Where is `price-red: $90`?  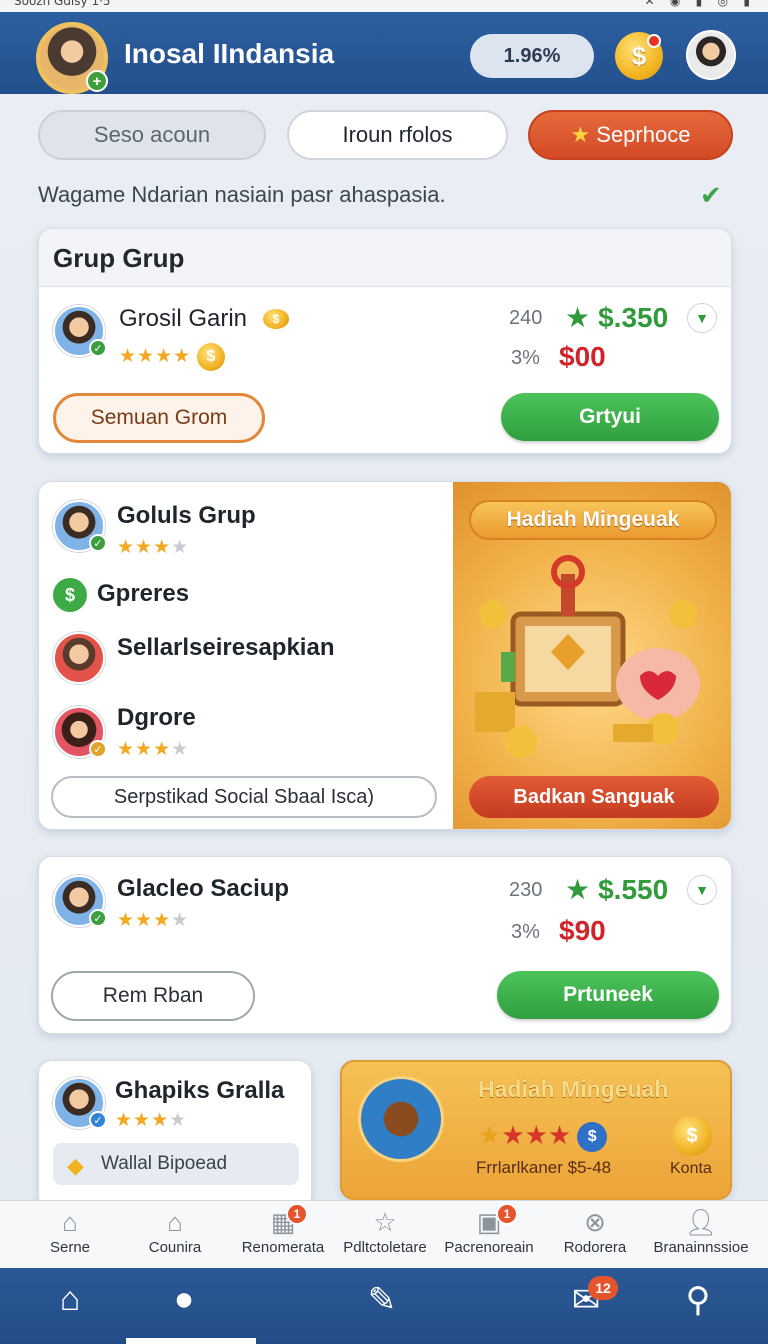 price-red: $90 is located at coordinates (582, 930).